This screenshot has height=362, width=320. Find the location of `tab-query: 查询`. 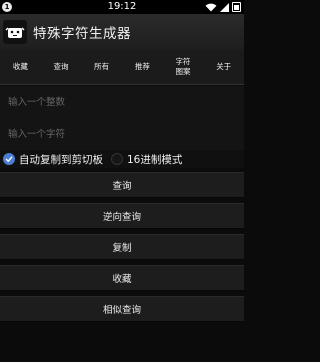

tab-query: 查询 is located at coordinates (61, 67).